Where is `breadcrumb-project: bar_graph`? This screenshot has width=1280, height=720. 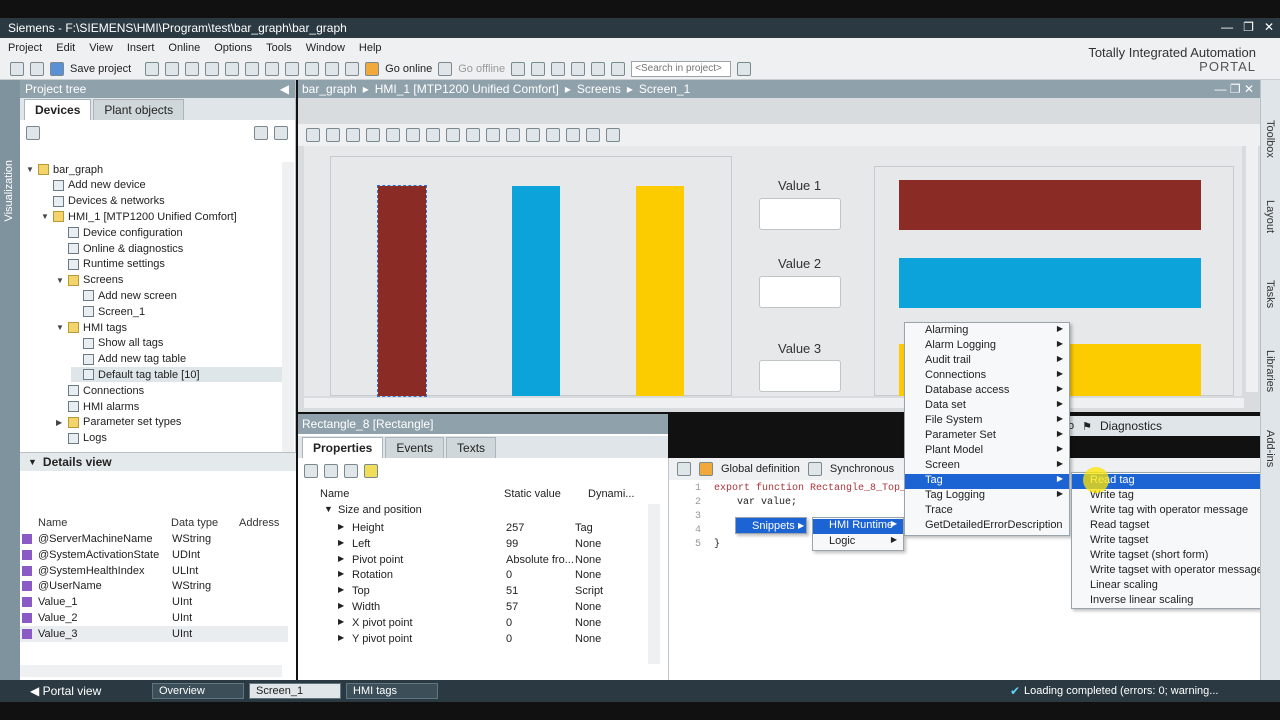 breadcrumb-project: bar_graph is located at coordinates (329, 89).